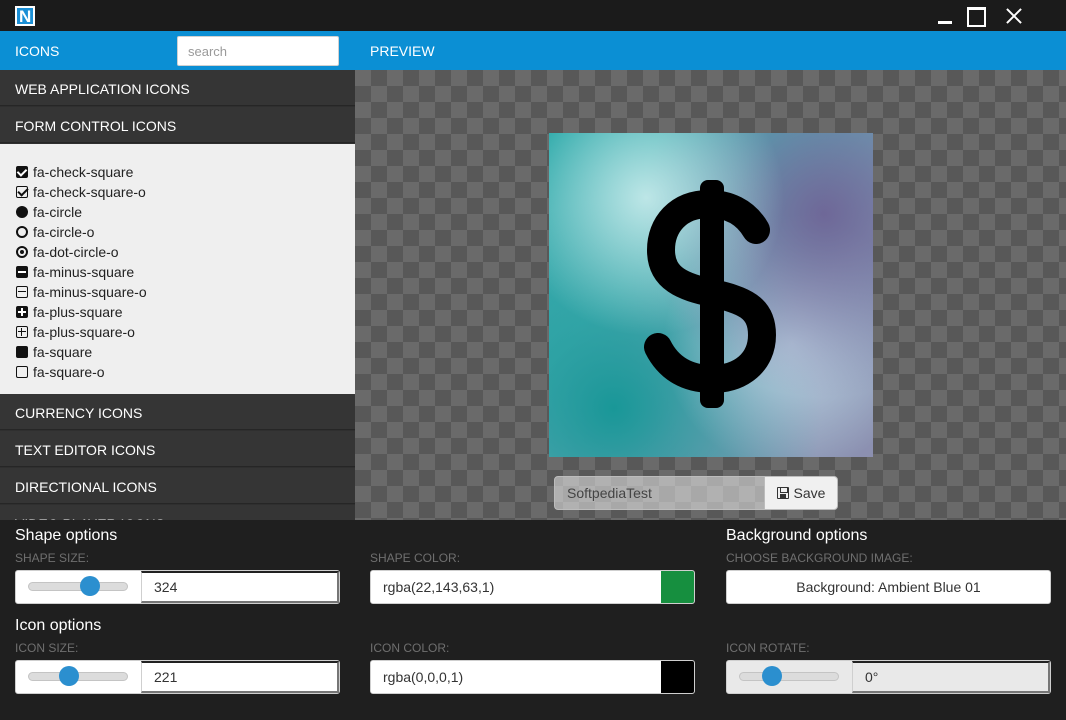  I want to click on square-o-icon, so click(22, 372).